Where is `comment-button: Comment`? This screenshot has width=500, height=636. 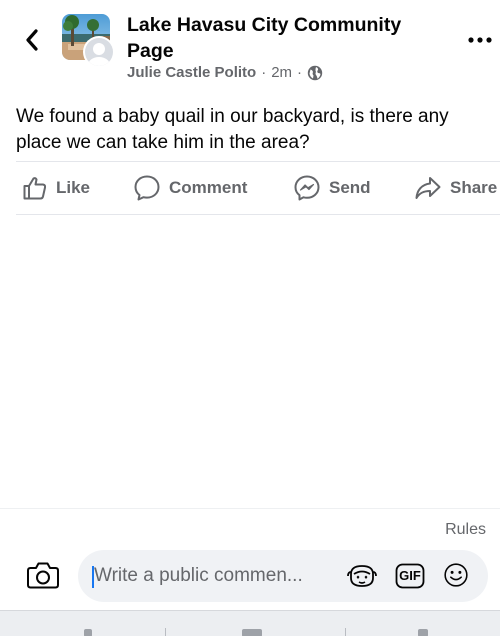 comment-button: Comment is located at coordinates (190, 188).